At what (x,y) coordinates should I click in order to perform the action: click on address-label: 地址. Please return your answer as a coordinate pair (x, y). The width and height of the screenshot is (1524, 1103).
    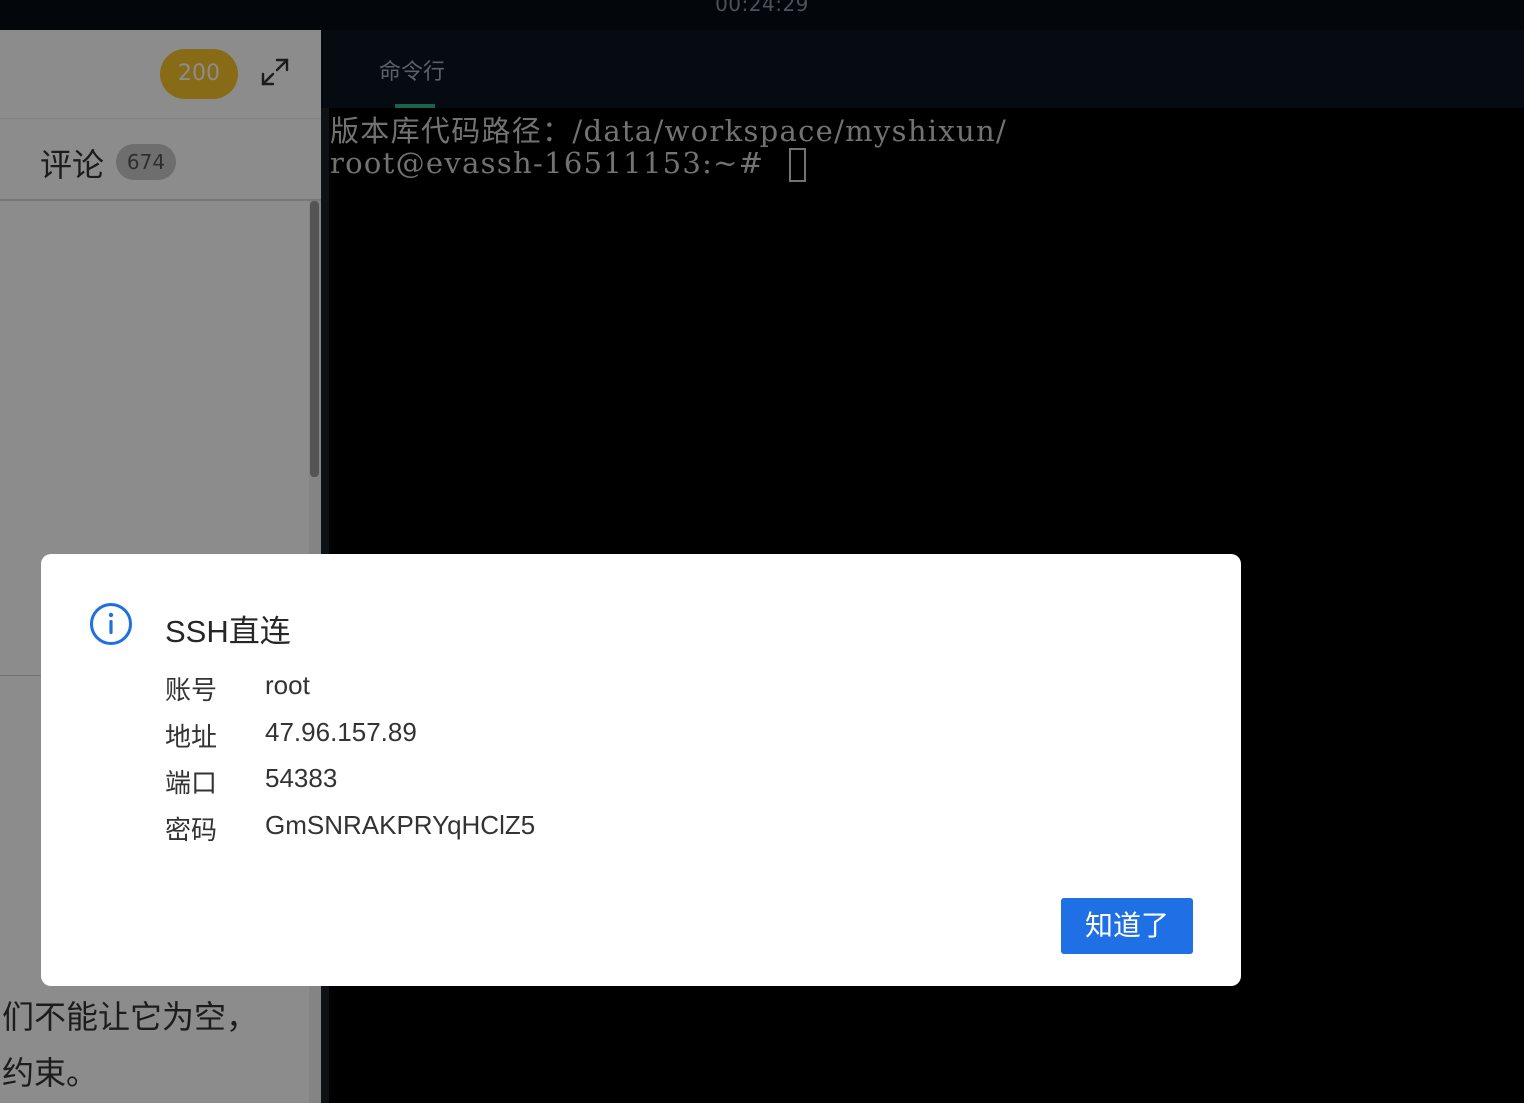
    Looking at the image, I should click on (191, 738).